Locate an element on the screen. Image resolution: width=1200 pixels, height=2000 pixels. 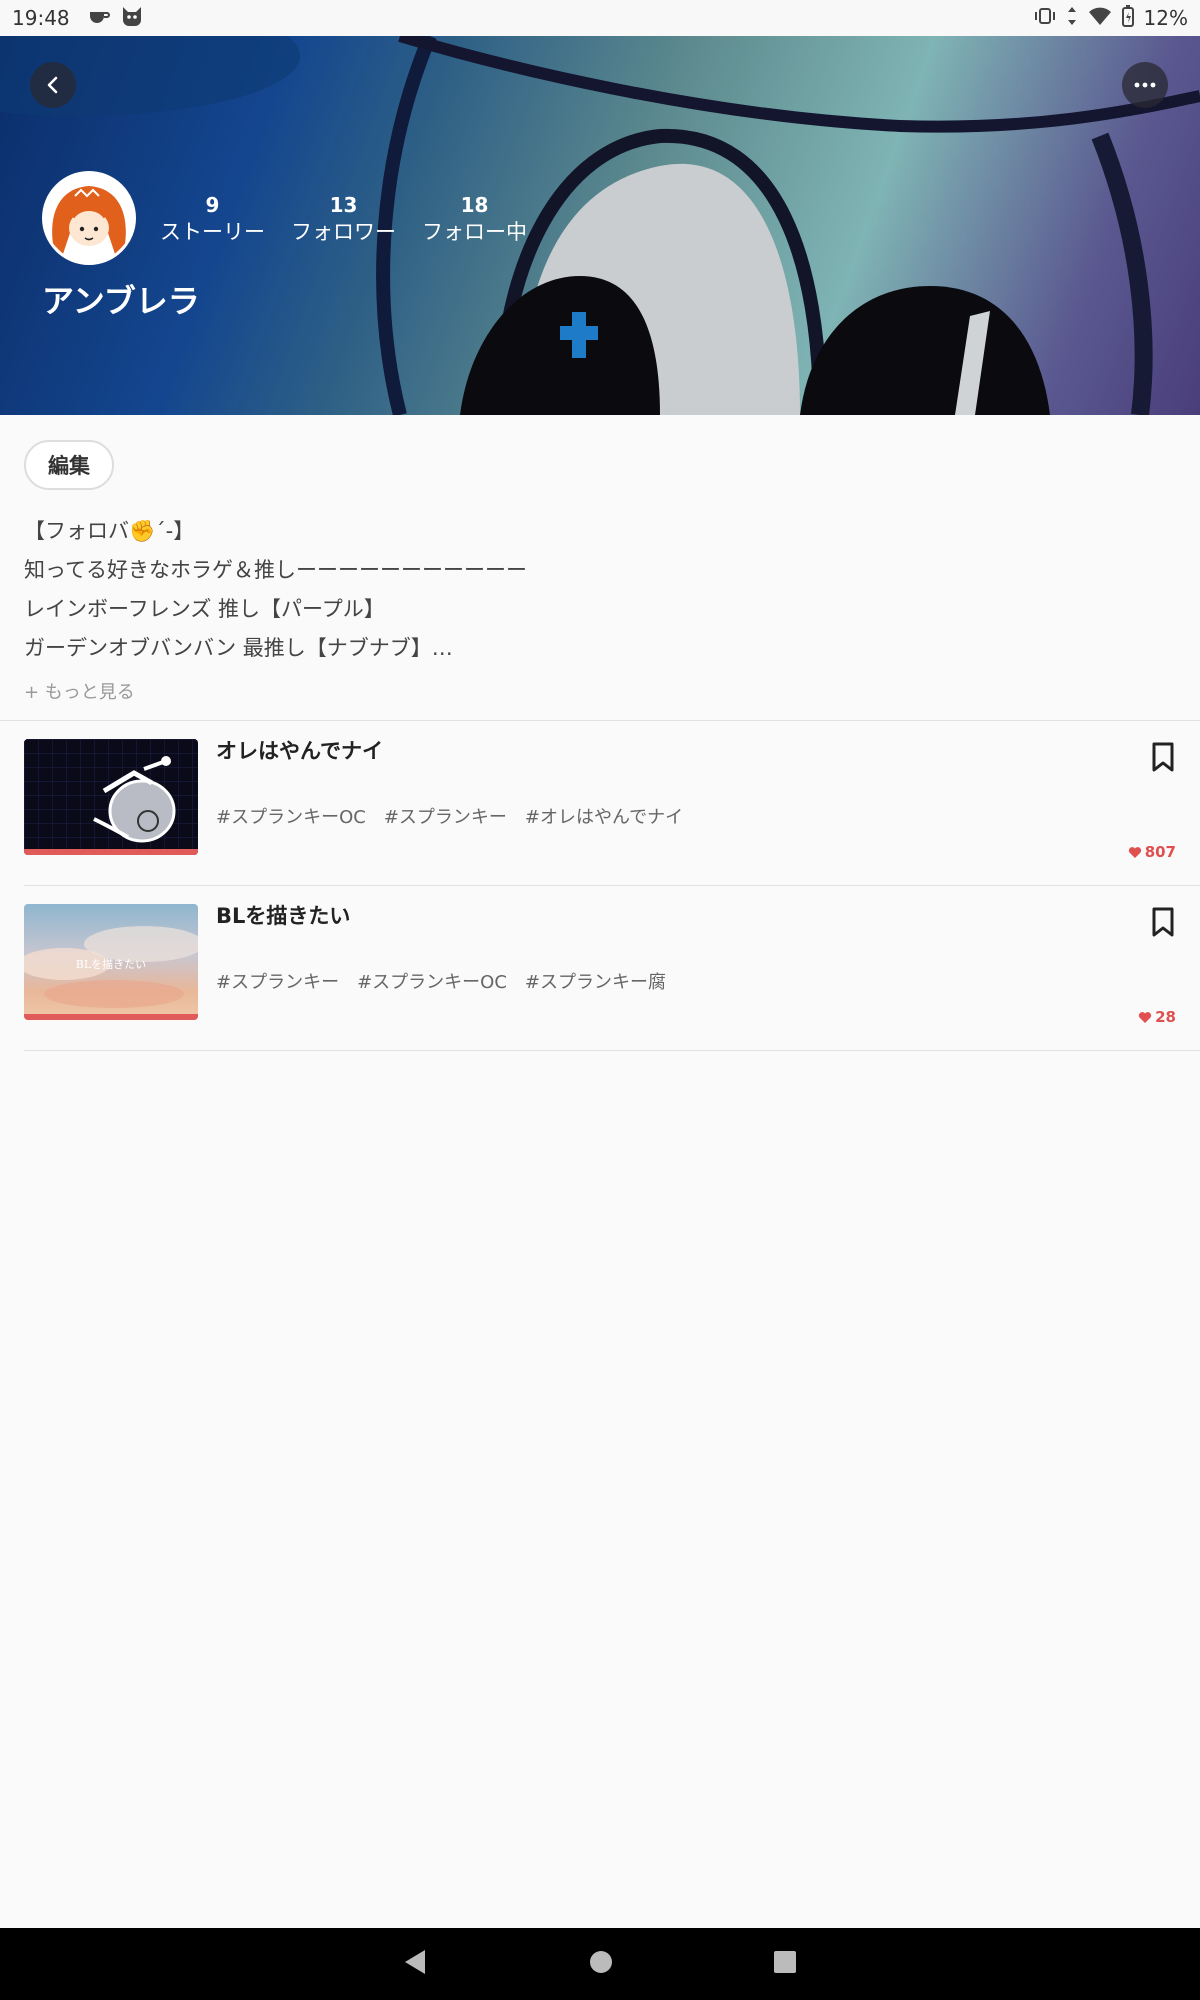
like-count: 28 is located at coordinates (1157, 1017).